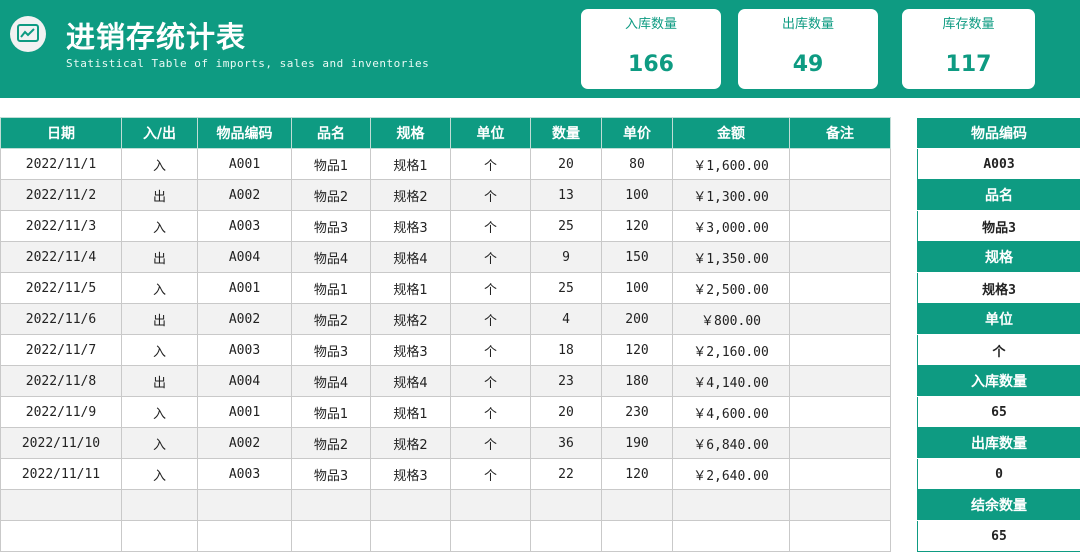 This screenshot has width=1080, height=552. Describe the element at coordinates (61, 164) in the screenshot. I see `table-cell-date: 2022/11/1` at that location.